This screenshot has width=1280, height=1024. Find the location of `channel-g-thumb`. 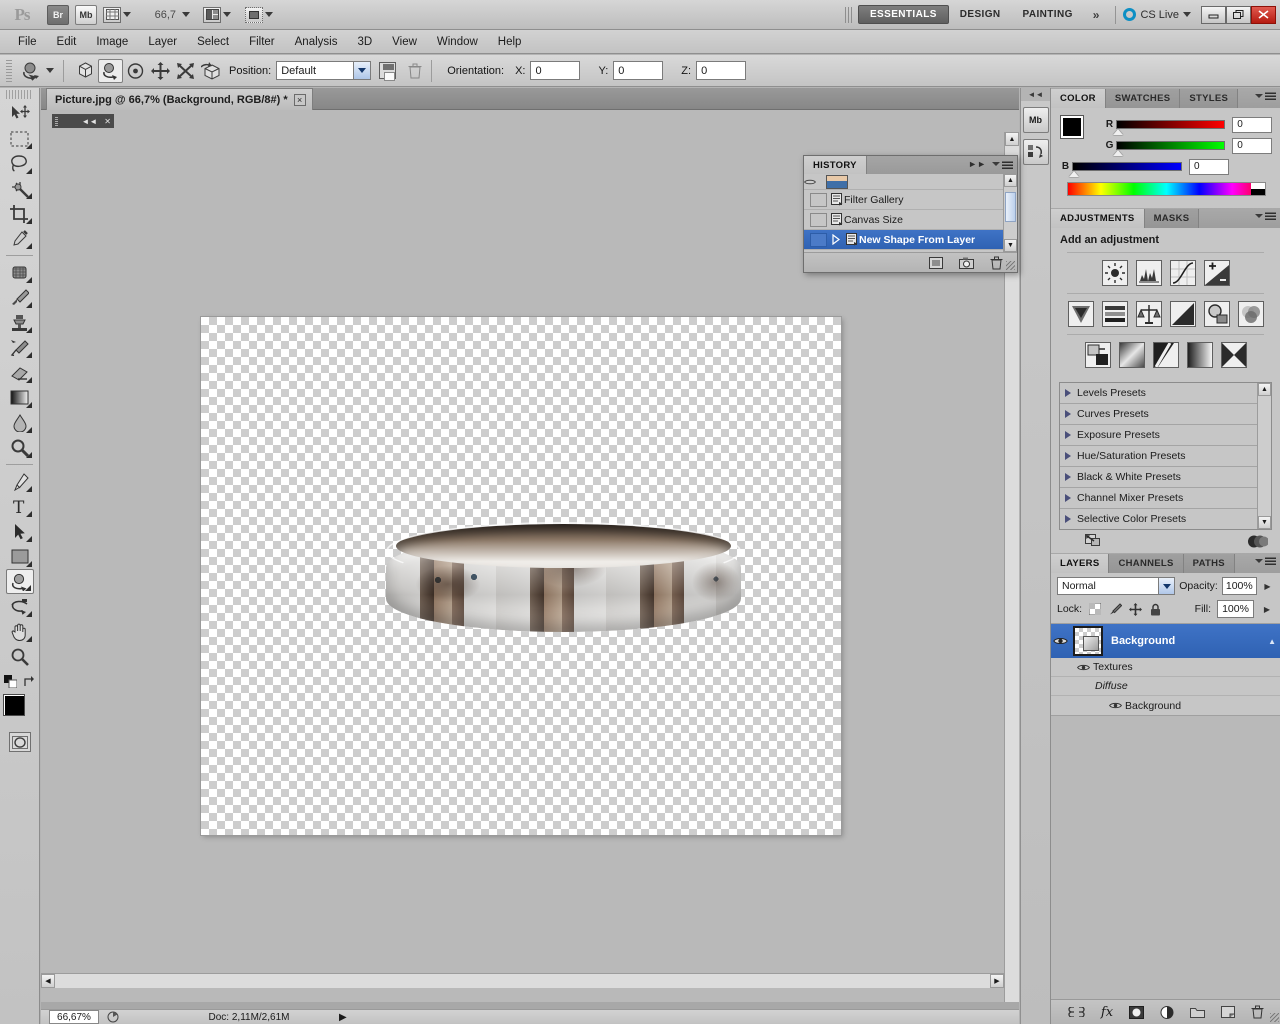

channel-g-thumb is located at coordinates (1117, 153).